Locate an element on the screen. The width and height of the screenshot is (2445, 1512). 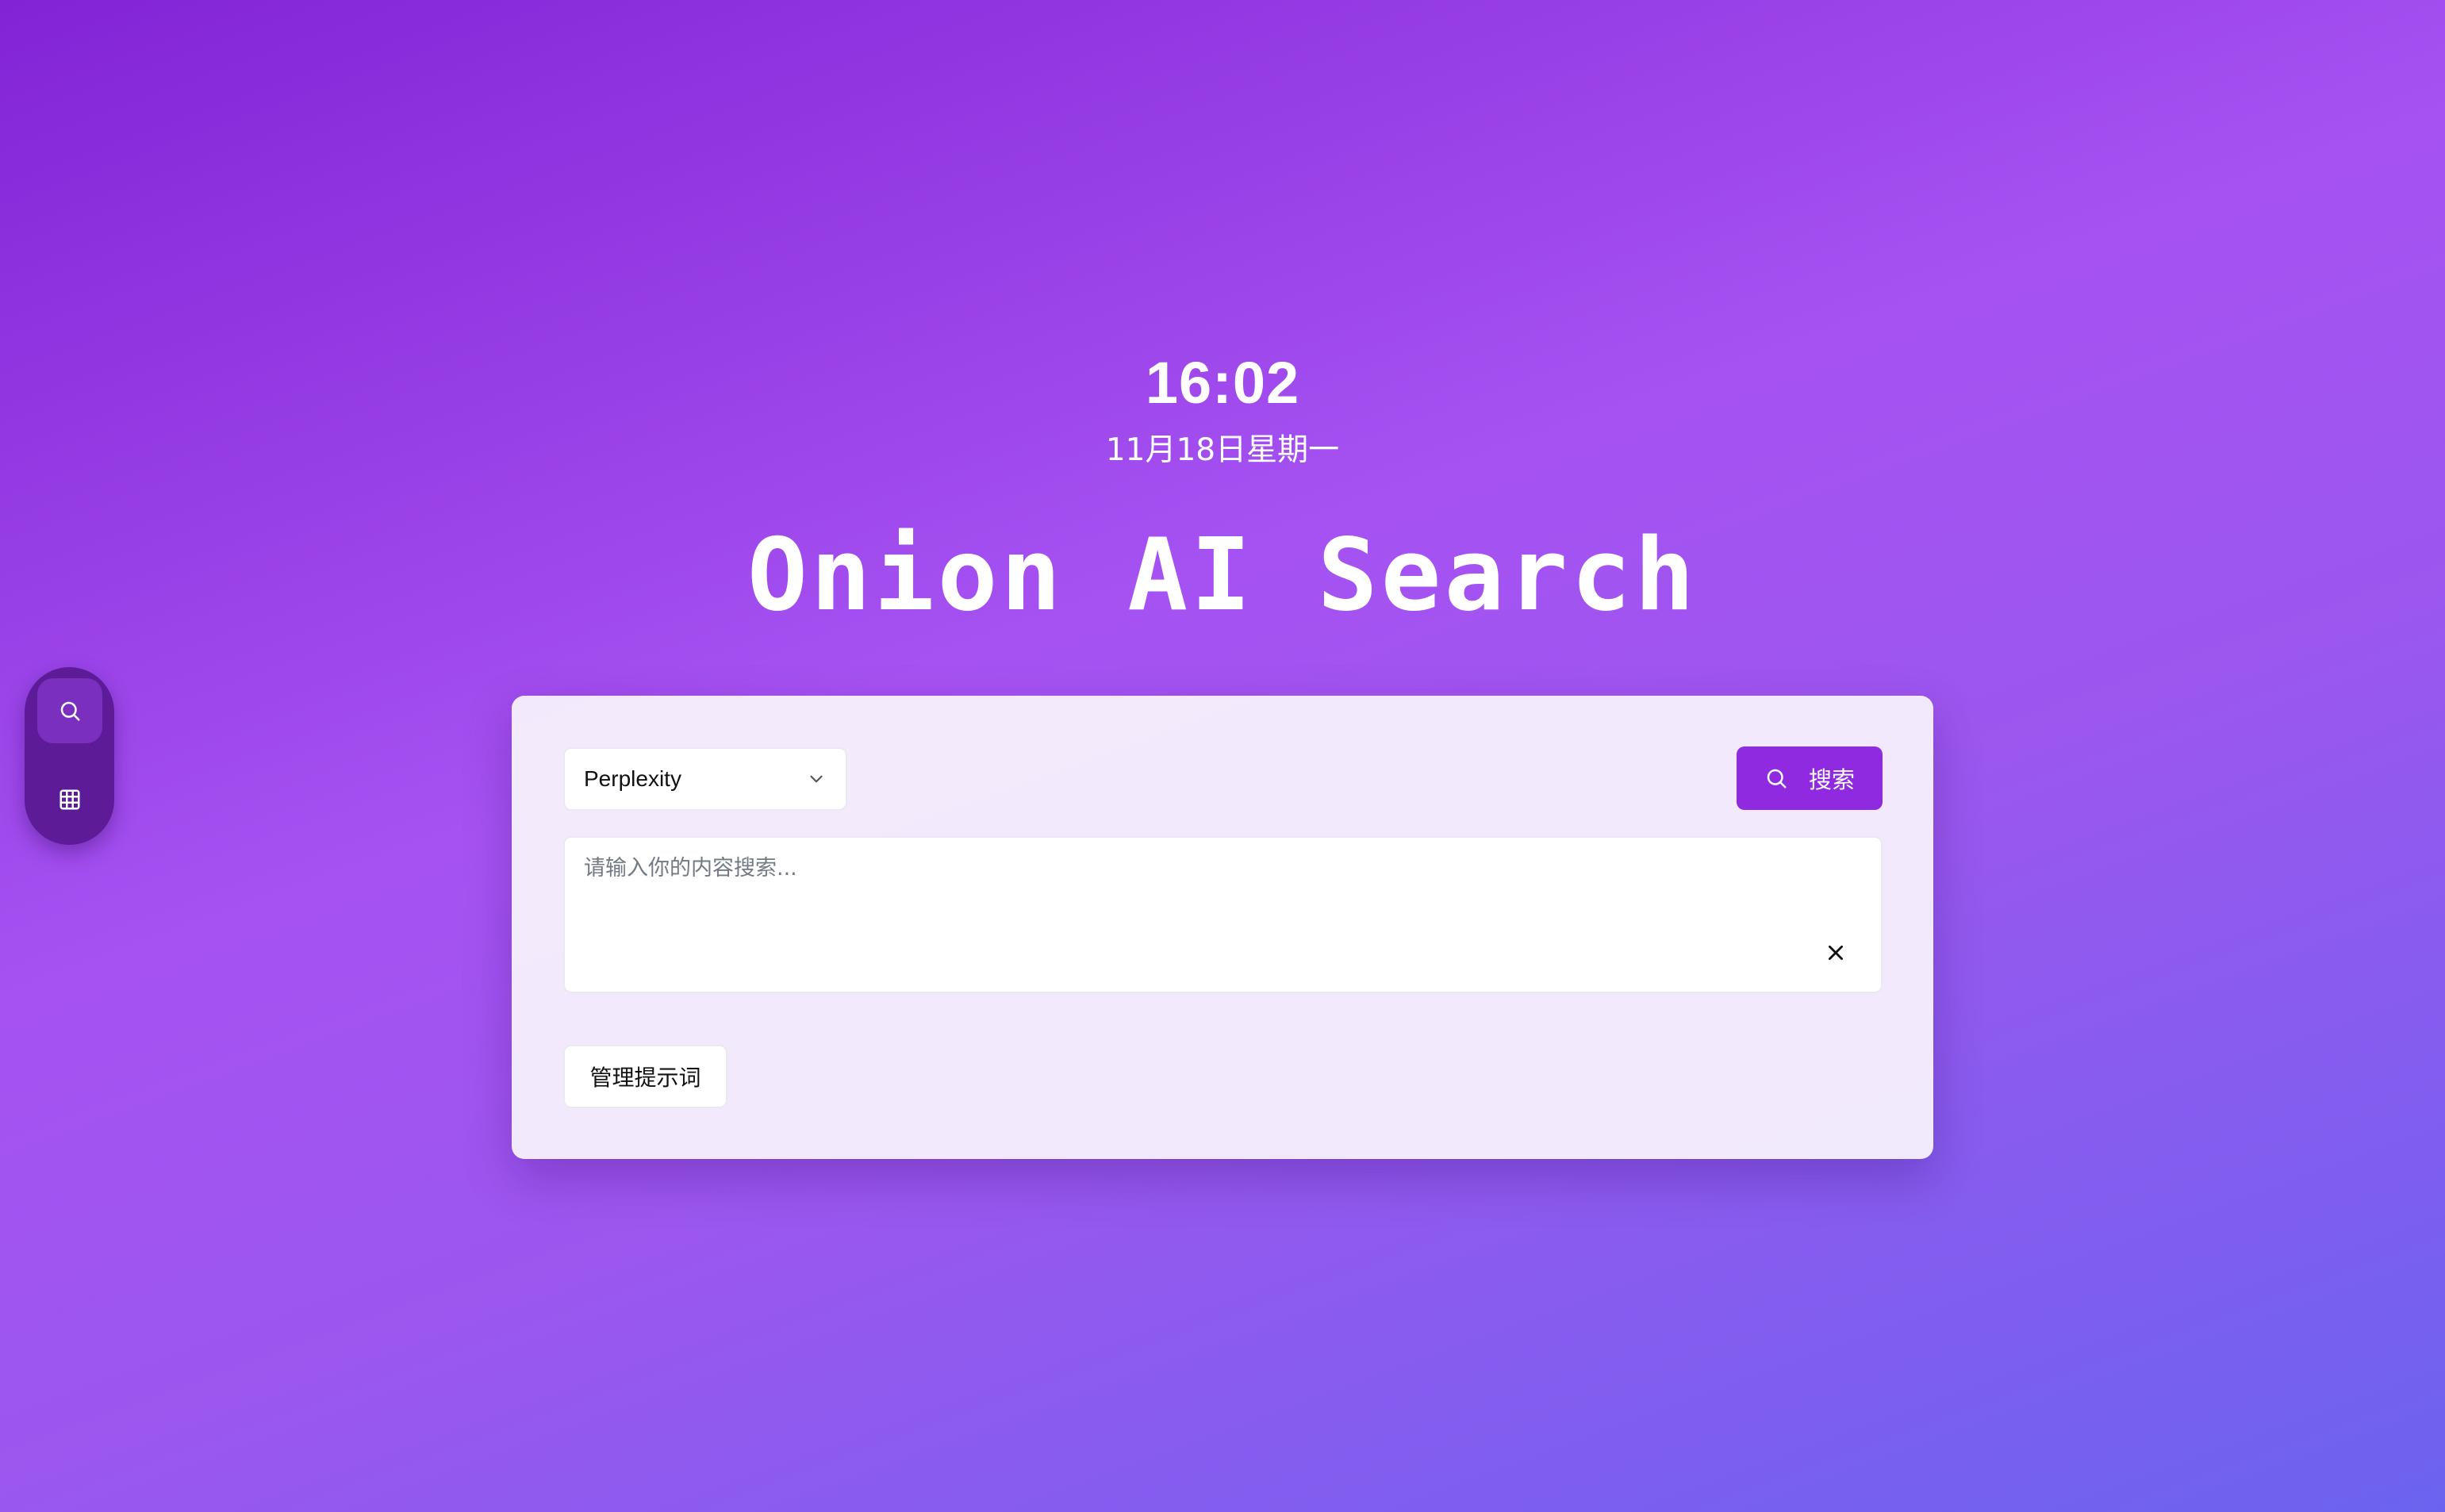
page-title: Onion AI Search is located at coordinates (1222, 575).